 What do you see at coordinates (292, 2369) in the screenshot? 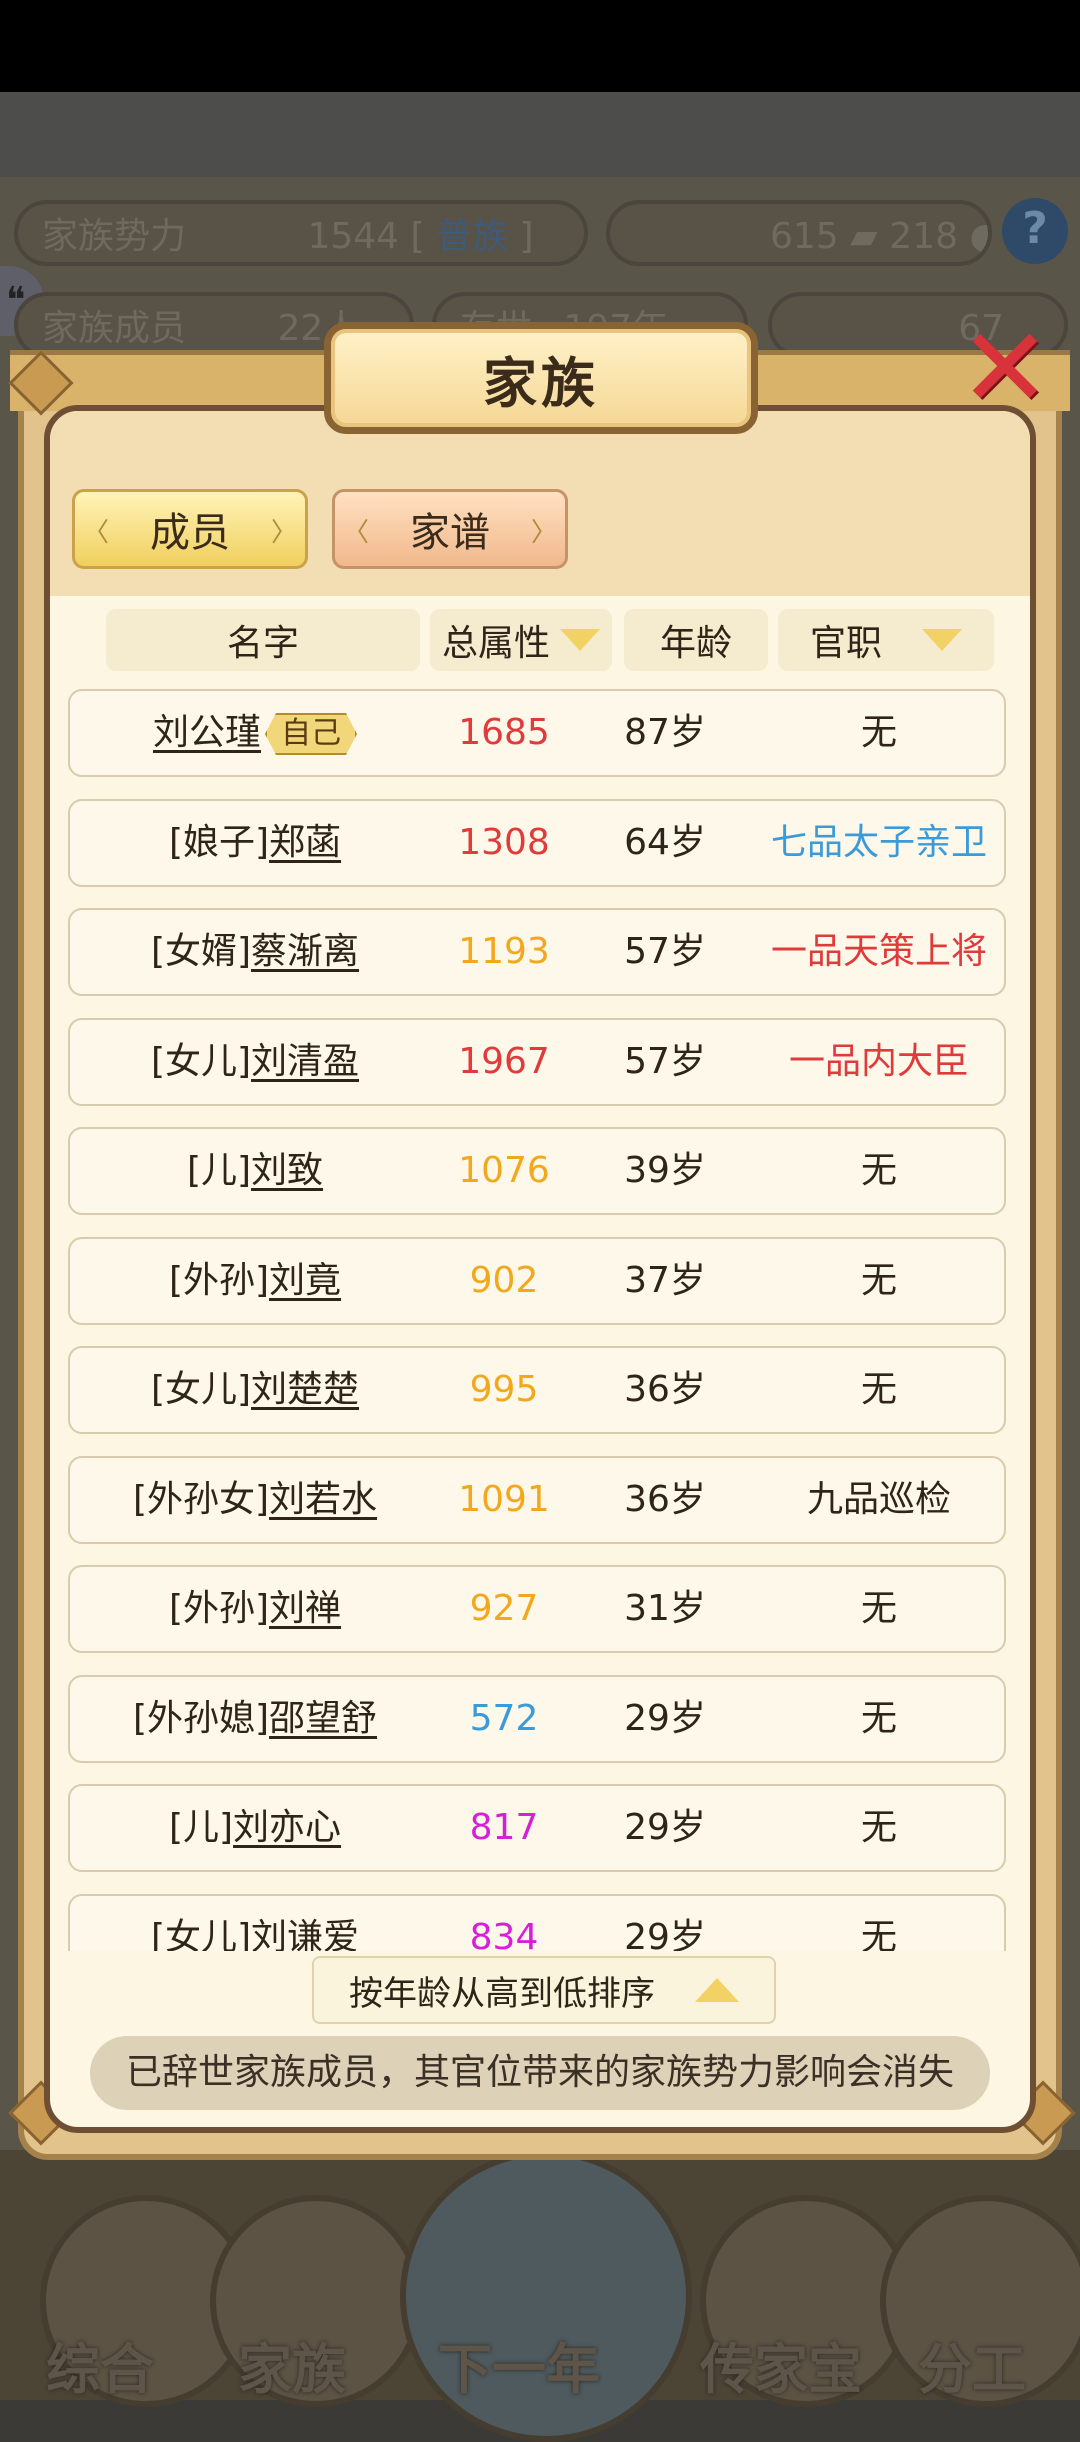
I see `nav-label-family: 家族` at bounding box center [292, 2369].